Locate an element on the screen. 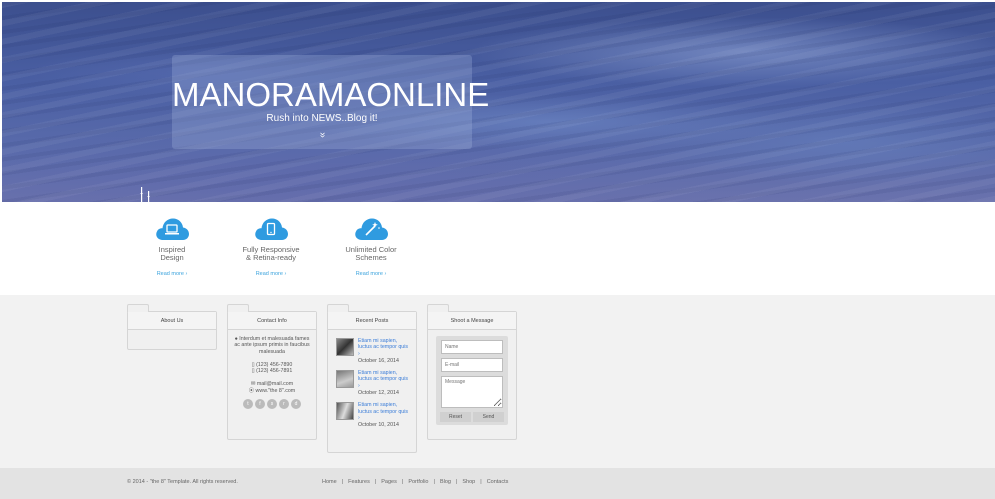 Image resolution: width=995 pixels, height=499 pixels. reset-button: Reset is located at coordinates (455, 417).